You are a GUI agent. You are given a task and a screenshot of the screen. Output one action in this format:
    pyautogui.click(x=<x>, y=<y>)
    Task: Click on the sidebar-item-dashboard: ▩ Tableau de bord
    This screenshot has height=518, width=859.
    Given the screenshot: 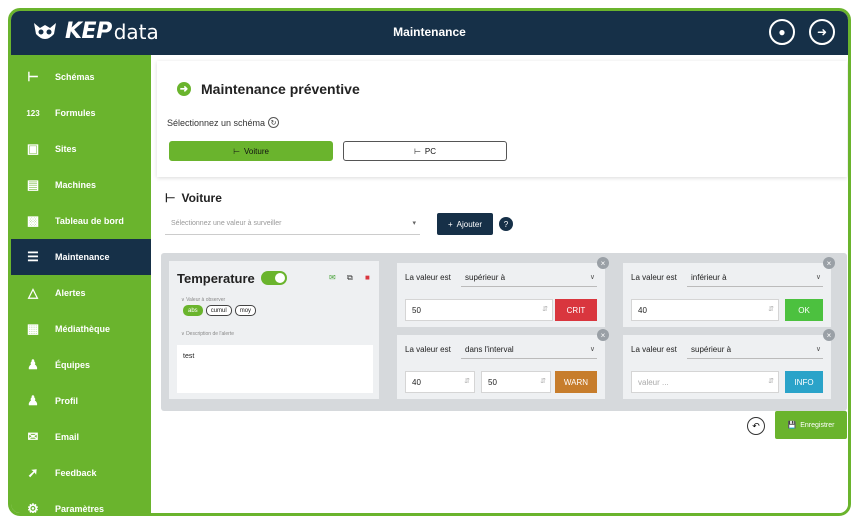 What is the action you would take?
    pyautogui.click(x=81, y=221)
    